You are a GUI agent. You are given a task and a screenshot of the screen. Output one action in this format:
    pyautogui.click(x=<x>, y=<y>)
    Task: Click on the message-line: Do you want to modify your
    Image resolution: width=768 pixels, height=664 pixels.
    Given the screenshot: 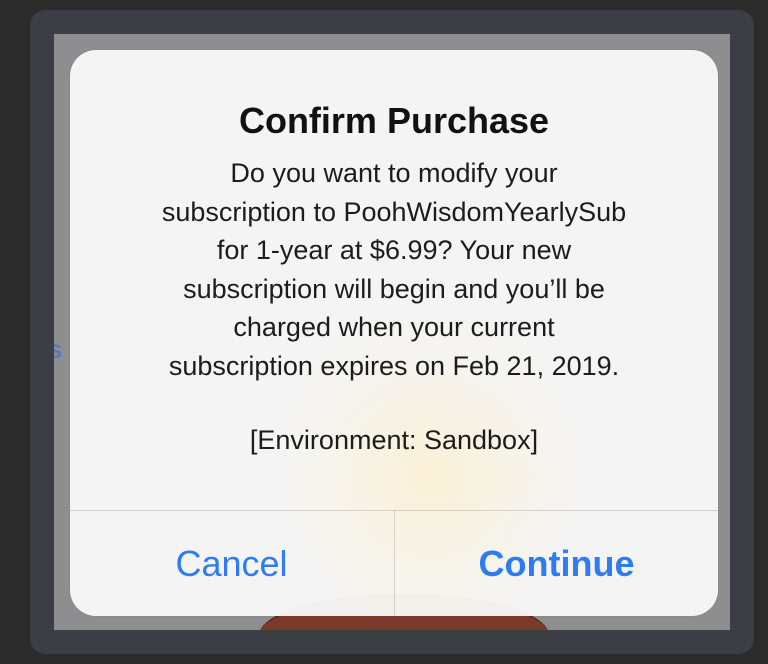 What is the action you would take?
    pyautogui.click(x=394, y=173)
    